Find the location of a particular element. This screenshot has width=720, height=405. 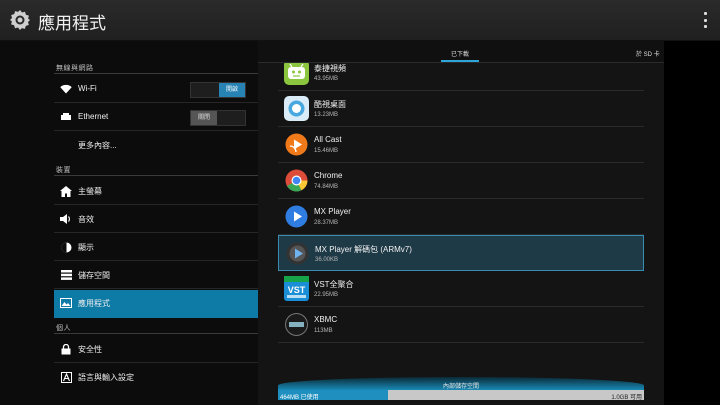

app-size: 28.37MB is located at coordinates (326, 223).